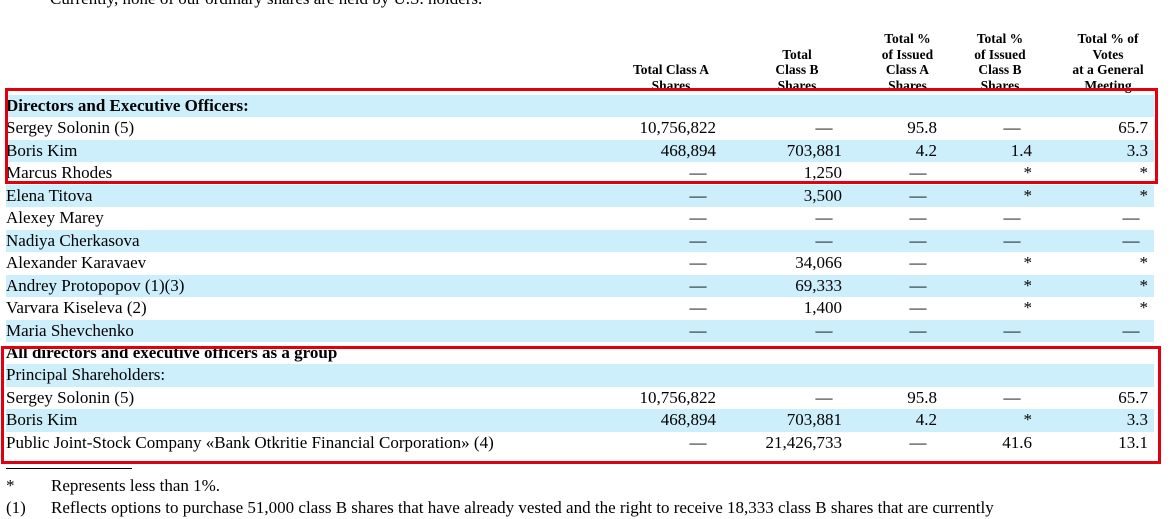 The image size is (1176, 519). I want to click on column-header-line: Meeting, so click(1108, 85).